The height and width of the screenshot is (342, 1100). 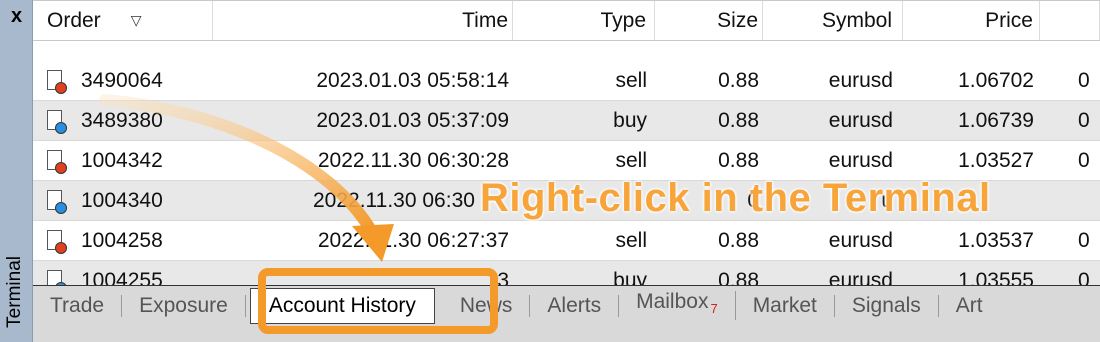 What do you see at coordinates (833, 20) in the screenshot?
I see `column-header-symbol: Symbol` at bounding box center [833, 20].